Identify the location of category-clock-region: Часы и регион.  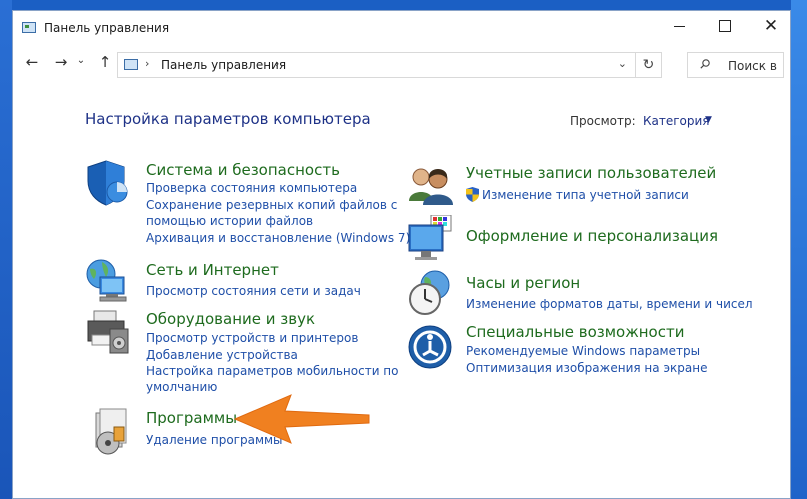
(523, 283).